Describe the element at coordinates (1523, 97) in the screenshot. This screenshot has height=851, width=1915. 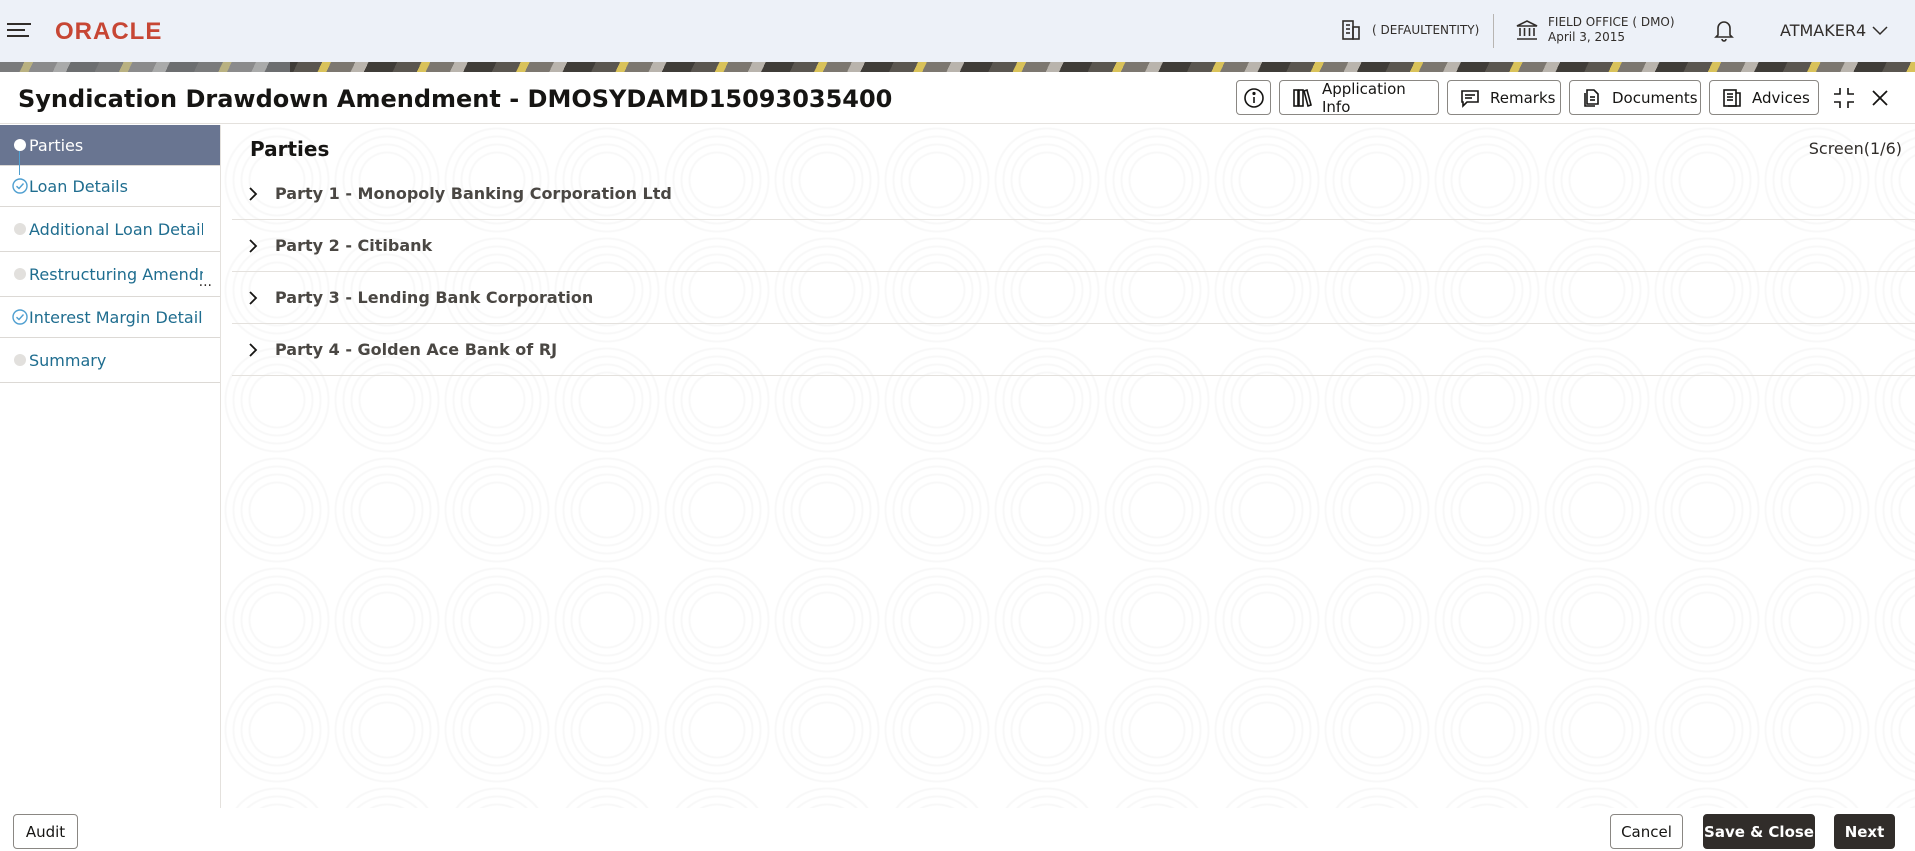
I see `remarks-label: Remarks` at that location.